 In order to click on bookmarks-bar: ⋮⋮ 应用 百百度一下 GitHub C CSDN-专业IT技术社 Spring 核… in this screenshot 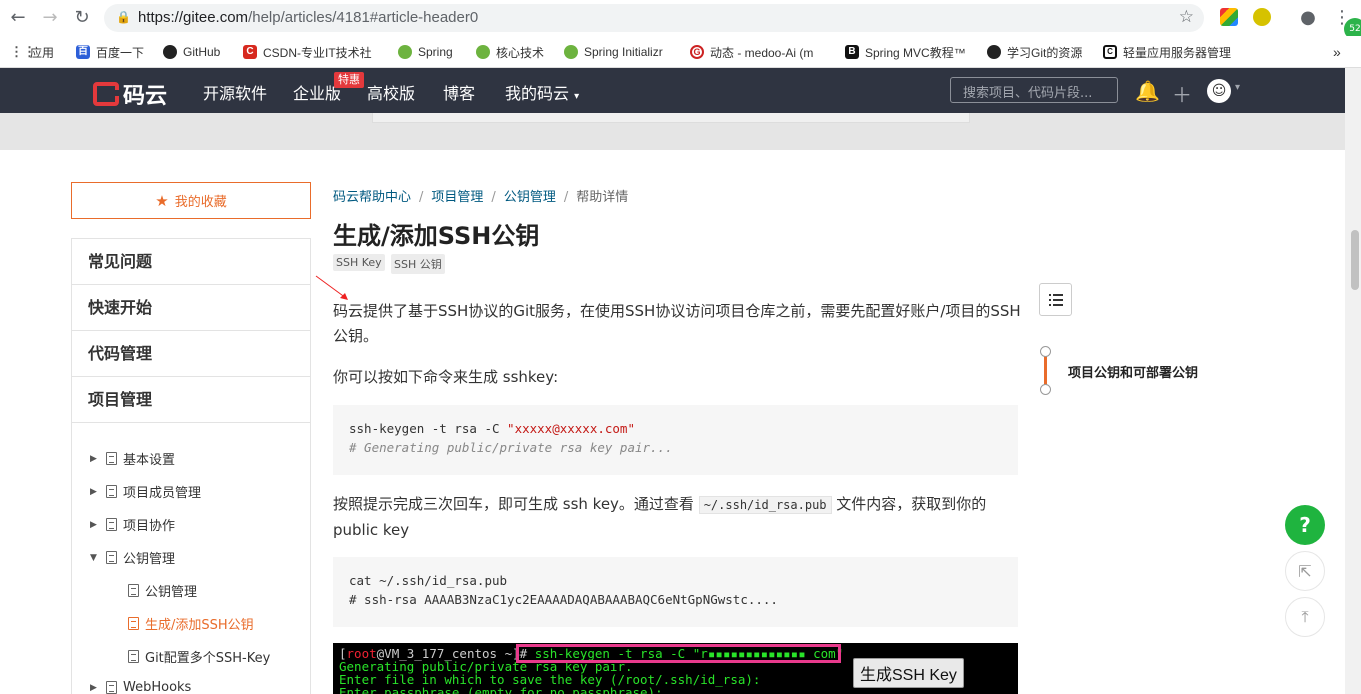, I will do `click(680, 52)`.